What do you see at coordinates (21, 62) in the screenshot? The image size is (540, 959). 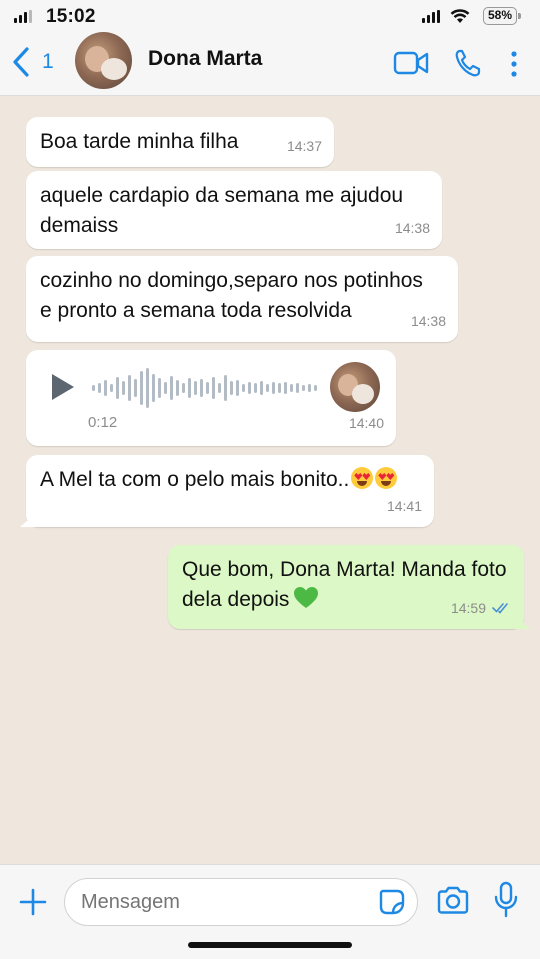 I see `back-chevron-icon` at bounding box center [21, 62].